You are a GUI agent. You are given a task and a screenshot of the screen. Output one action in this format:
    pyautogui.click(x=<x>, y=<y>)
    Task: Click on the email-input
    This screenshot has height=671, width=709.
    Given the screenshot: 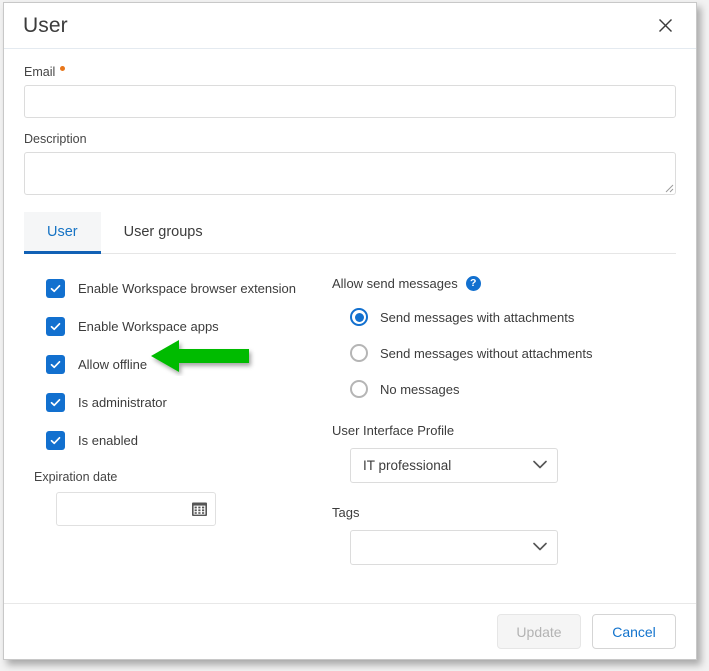 What is the action you would take?
    pyautogui.click(x=350, y=101)
    